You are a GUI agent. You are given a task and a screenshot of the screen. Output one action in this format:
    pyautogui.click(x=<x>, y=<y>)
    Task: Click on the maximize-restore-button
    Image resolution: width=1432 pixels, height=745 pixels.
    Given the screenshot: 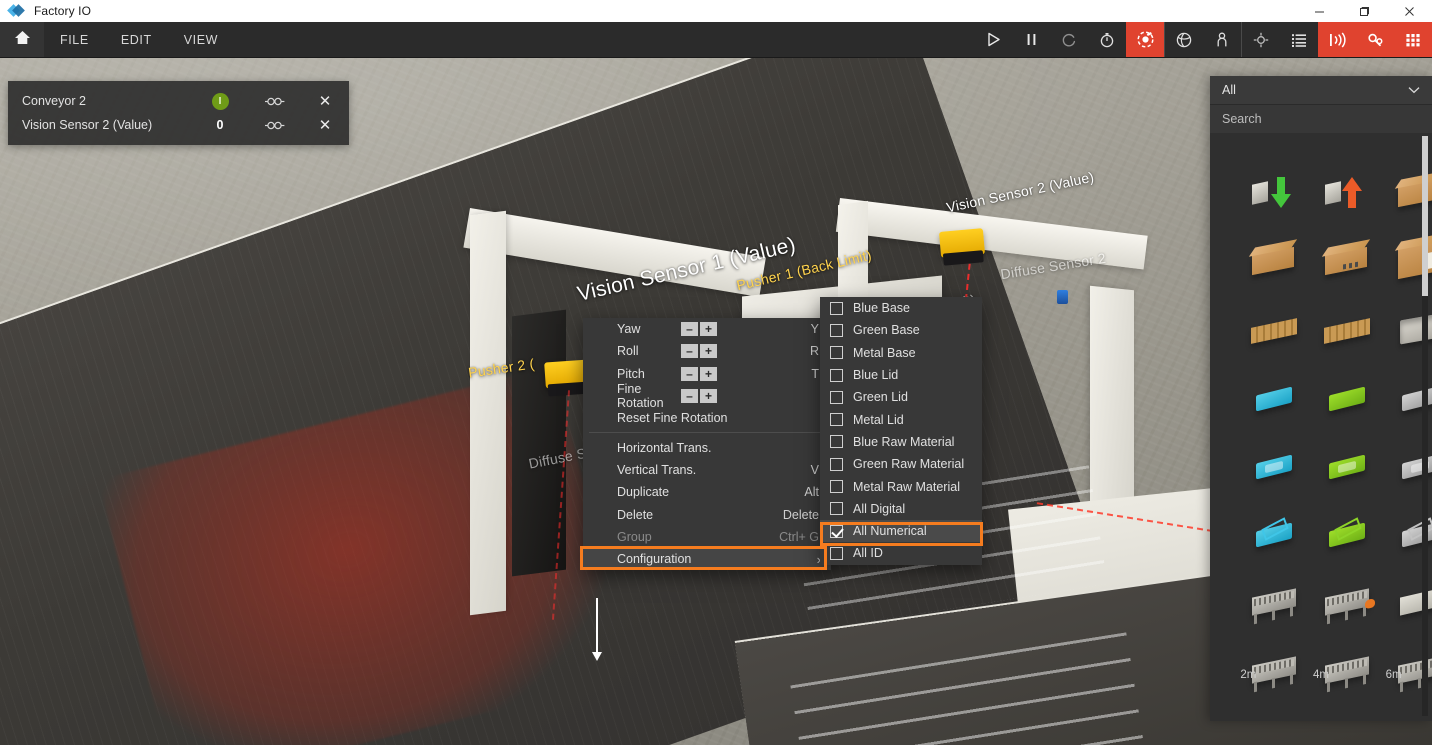 What is the action you would take?
    pyautogui.click(x=1364, y=11)
    